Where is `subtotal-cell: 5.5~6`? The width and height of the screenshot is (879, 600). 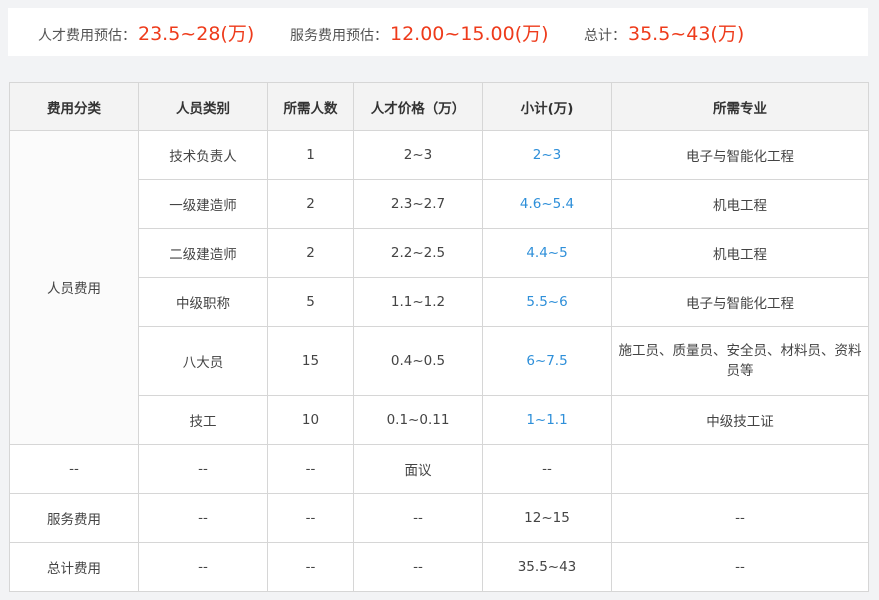 subtotal-cell: 5.5~6 is located at coordinates (547, 302).